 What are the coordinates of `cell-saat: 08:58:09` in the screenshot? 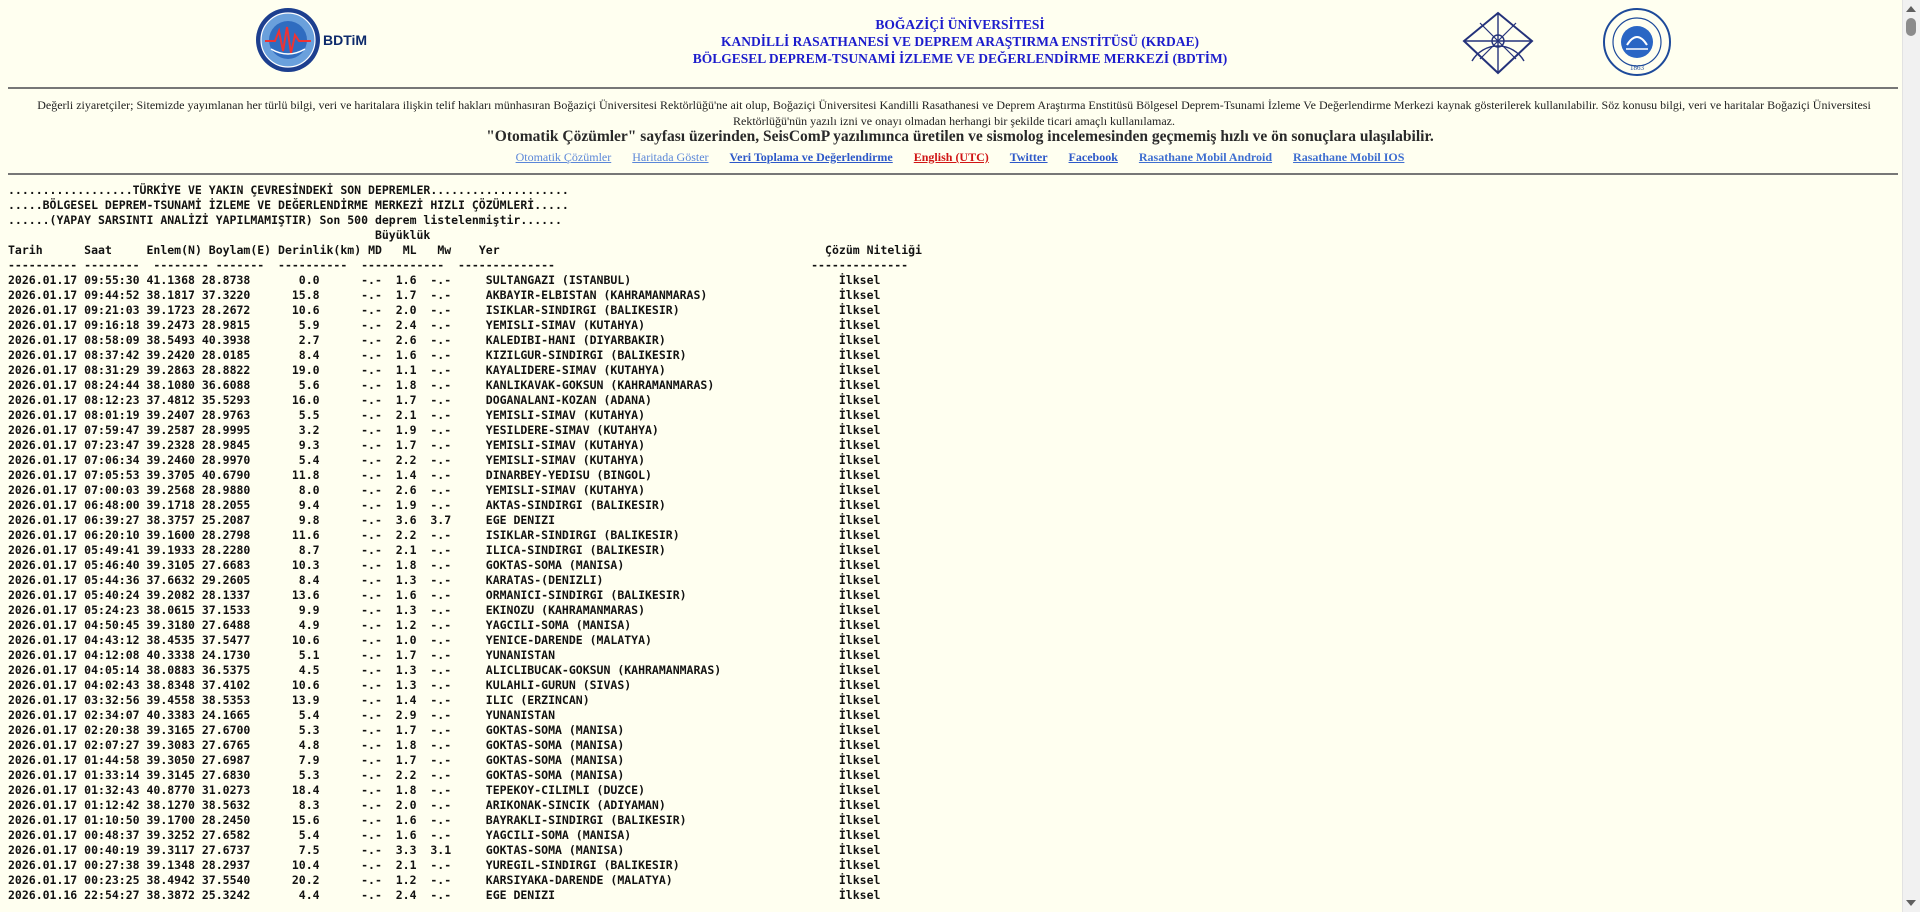 It's located at (115, 340).